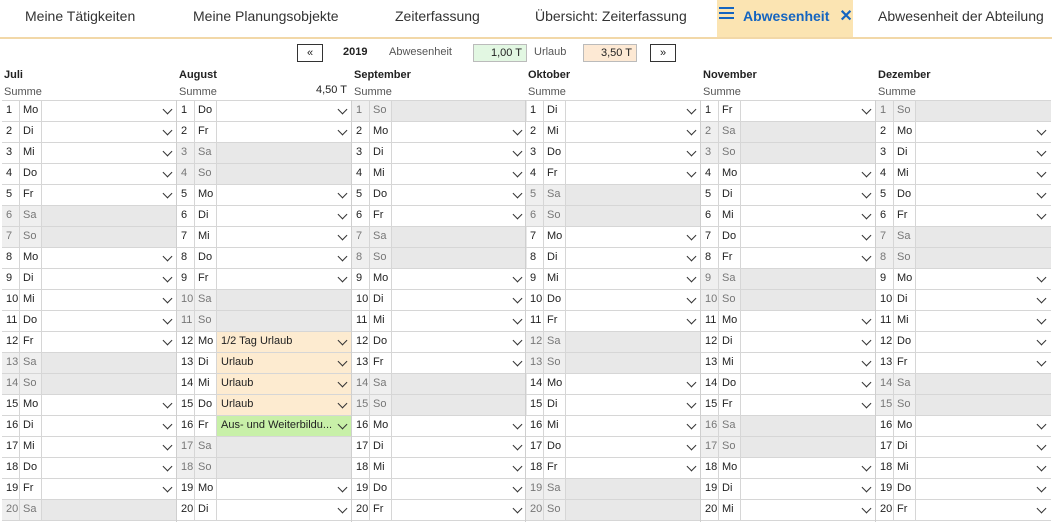  I want to click on tab-abwesenheit: Abwesenheit ✕, so click(785, 18).